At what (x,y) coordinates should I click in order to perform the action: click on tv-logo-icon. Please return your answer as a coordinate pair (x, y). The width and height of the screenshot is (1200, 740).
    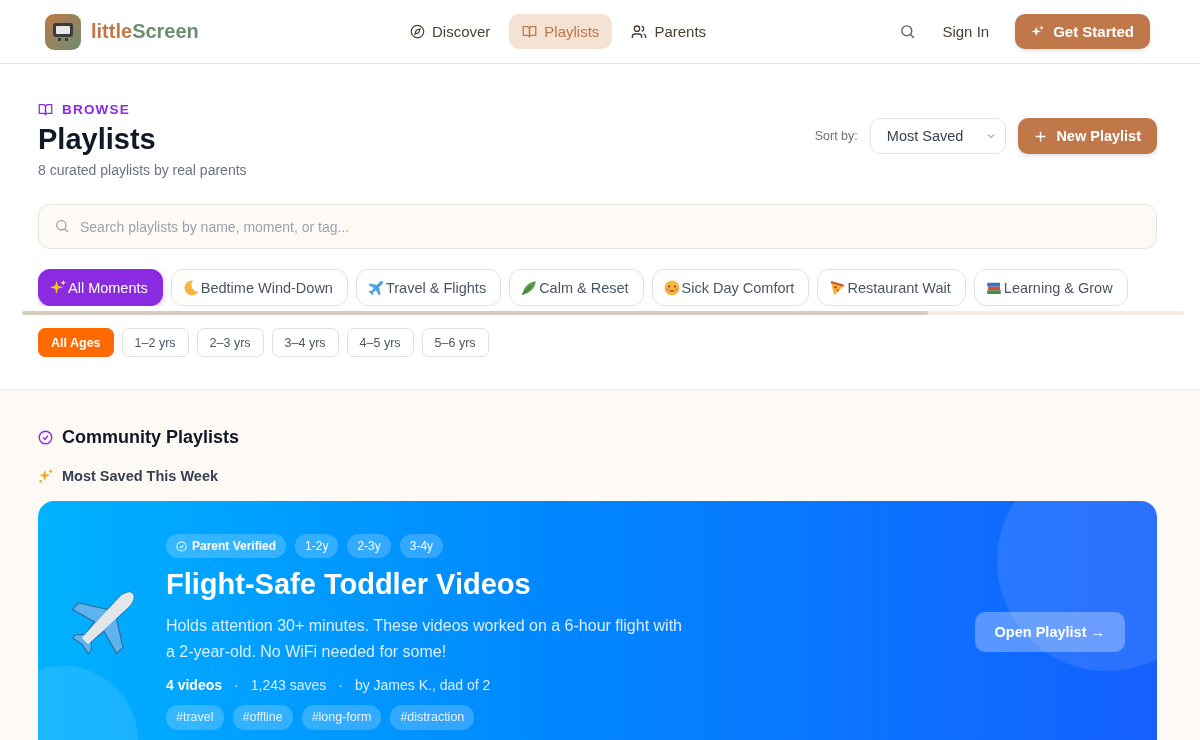
    Looking at the image, I should click on (63, 31).